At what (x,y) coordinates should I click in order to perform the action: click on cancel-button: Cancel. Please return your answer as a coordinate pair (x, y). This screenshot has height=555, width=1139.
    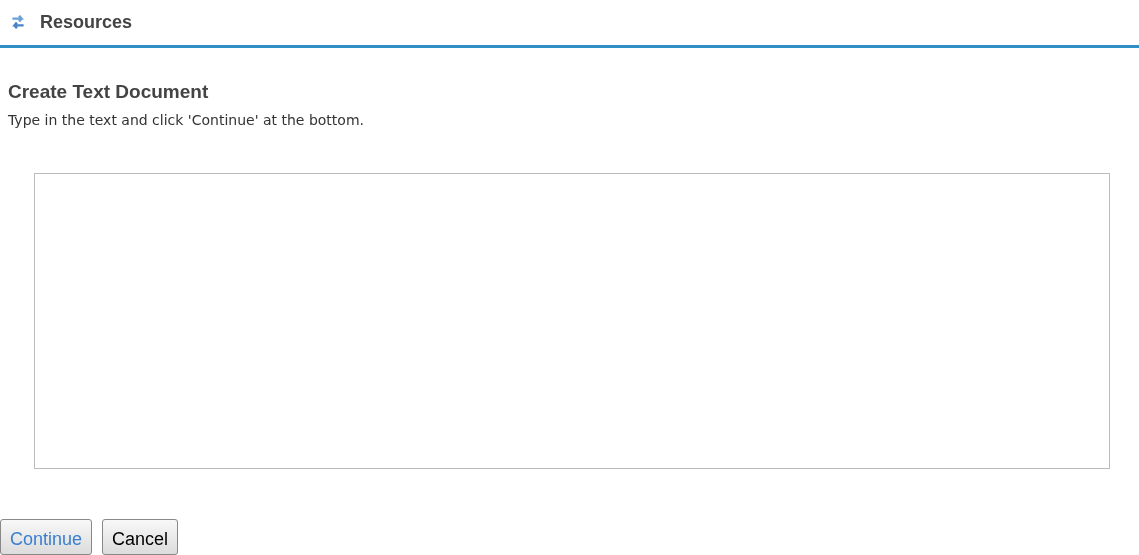
    Looking at the image, I should click on (140, 537).